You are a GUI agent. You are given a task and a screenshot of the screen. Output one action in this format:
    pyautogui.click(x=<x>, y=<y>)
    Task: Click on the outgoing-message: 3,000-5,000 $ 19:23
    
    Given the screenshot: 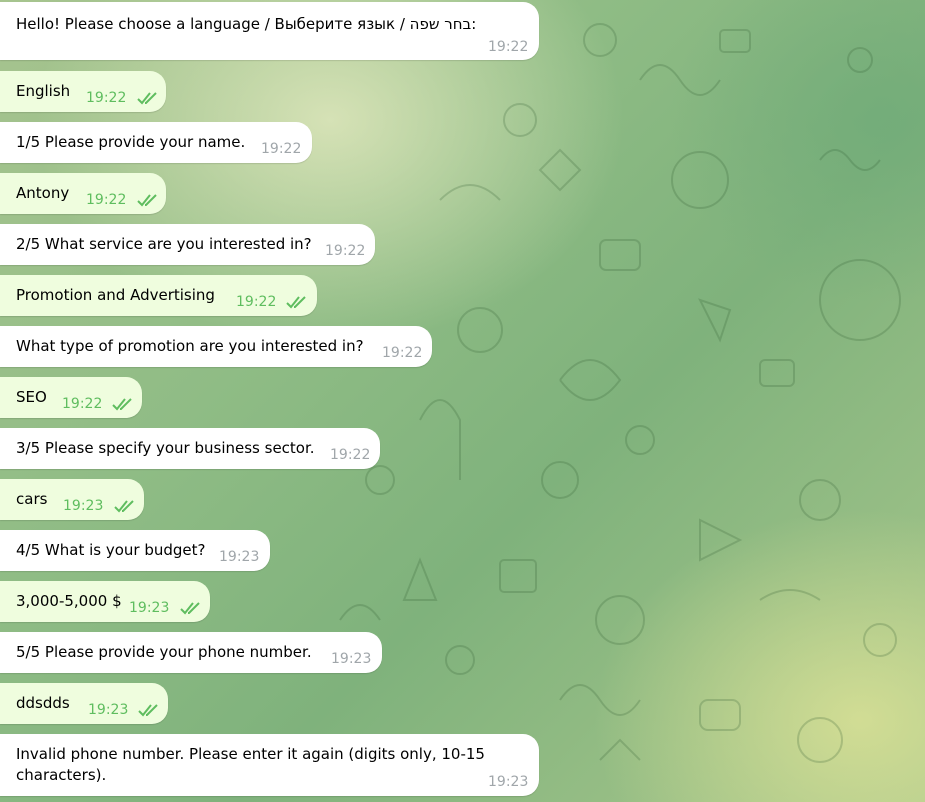 What is the action you would take?
    pyautogui.click(x=105, y=601)
    